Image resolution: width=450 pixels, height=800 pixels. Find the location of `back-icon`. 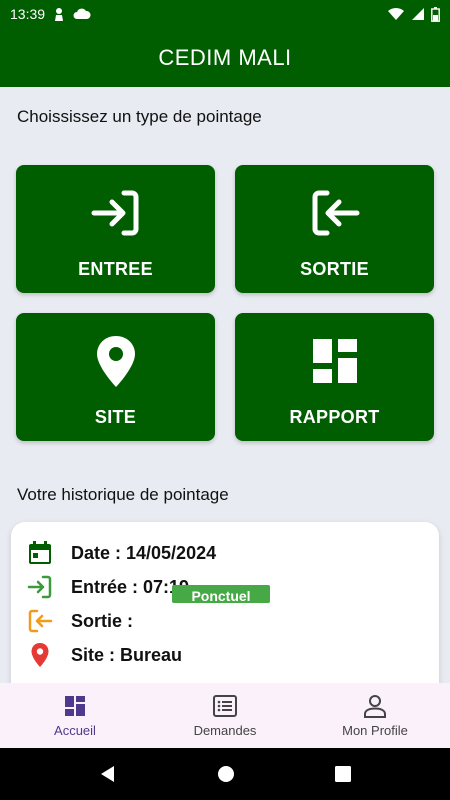

back-icon is located at coordinates (108, 774).